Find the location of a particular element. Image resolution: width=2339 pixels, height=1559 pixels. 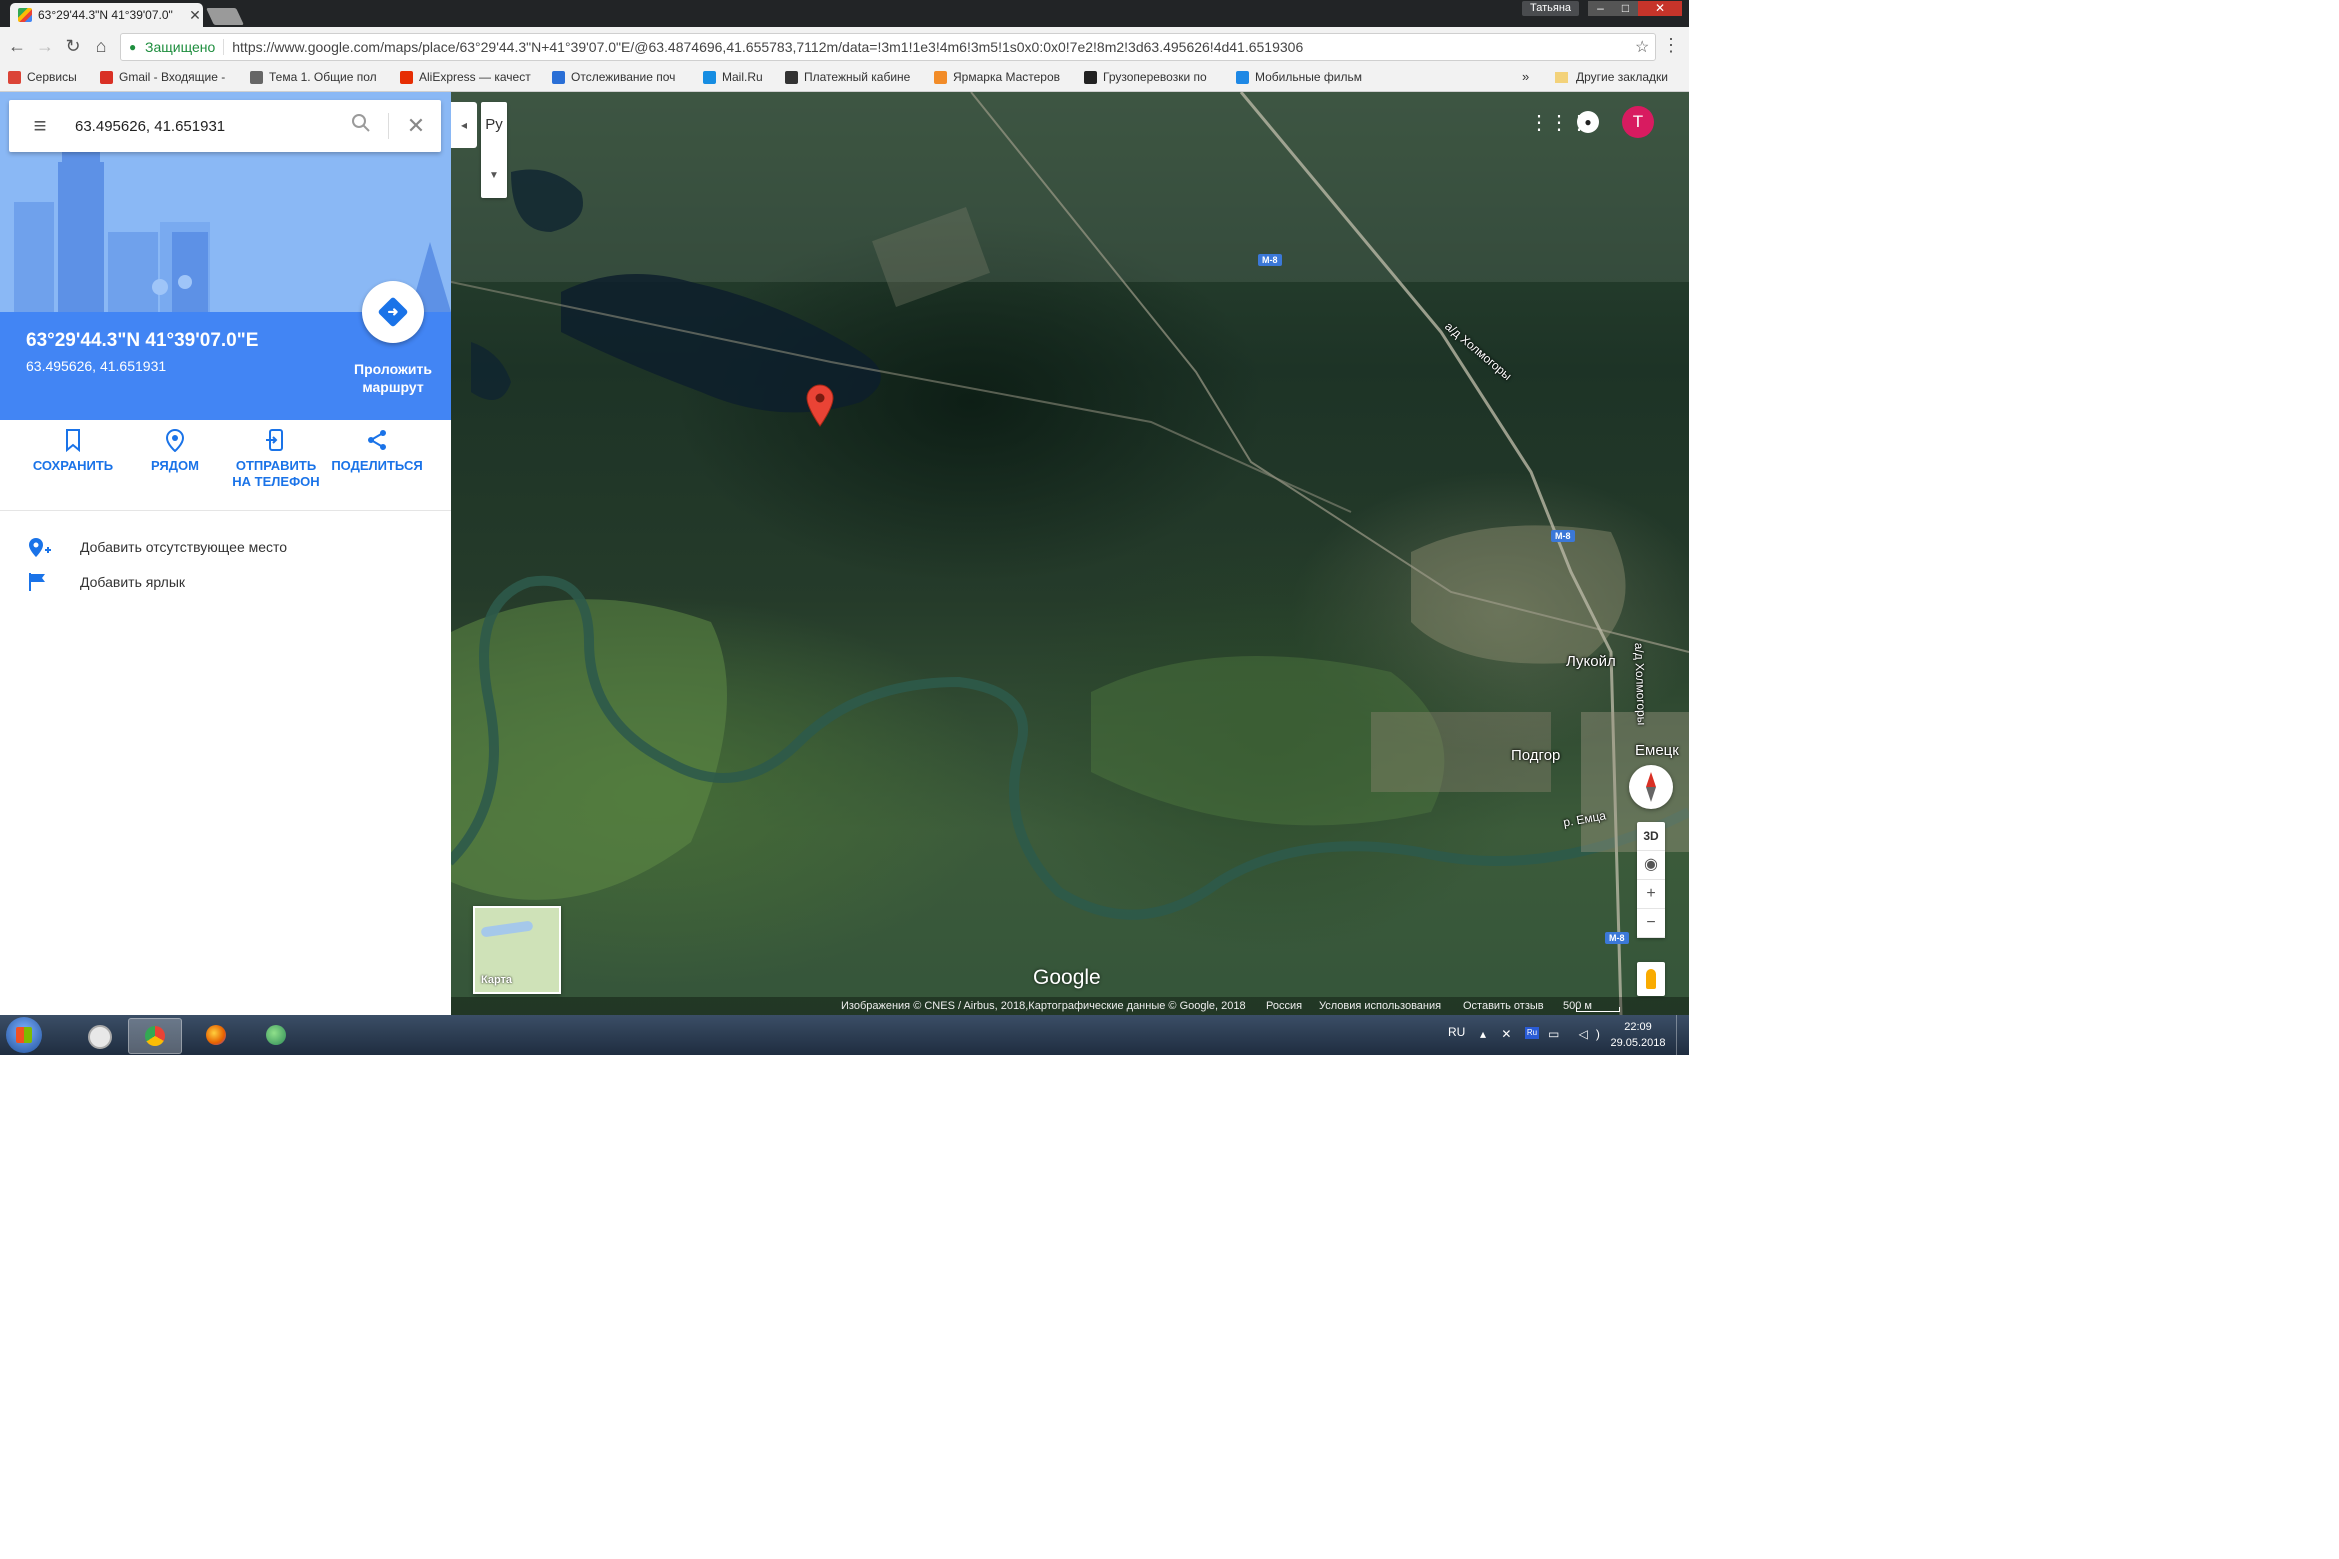

zoom-out-button: − is located at coordinates (1651, 923).